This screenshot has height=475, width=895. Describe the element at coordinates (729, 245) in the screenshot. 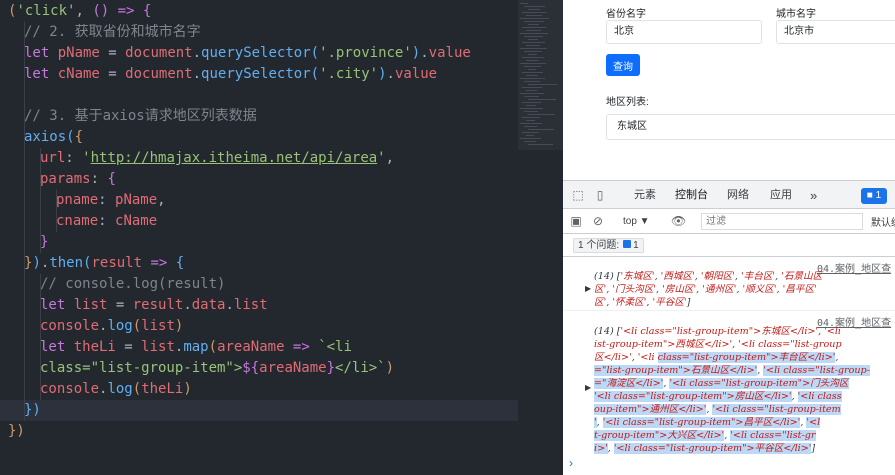

I see `issues-bar: 1 个问题: 1` at that location.